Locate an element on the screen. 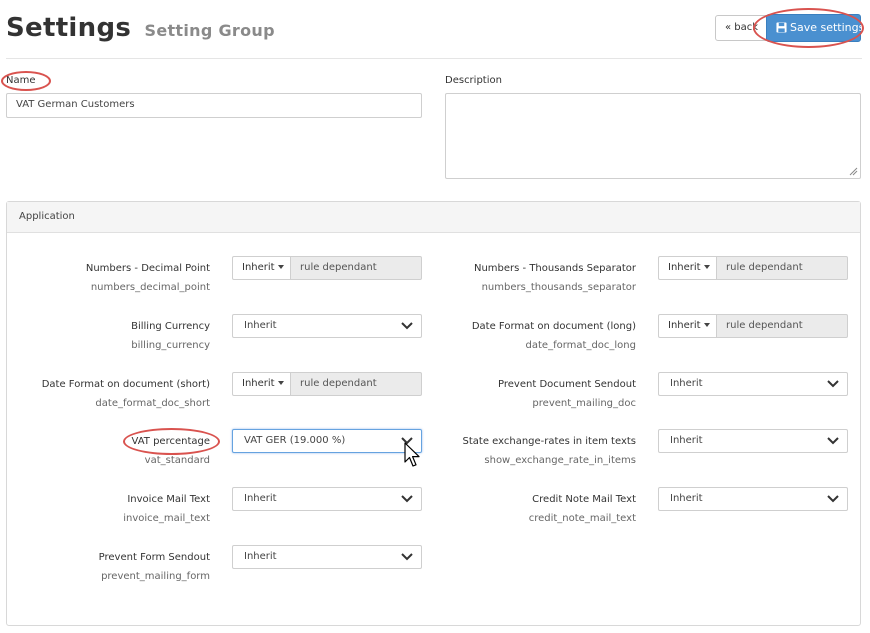  inherit-dropdown-numbers-thousands-separator: Inherit is located at coordinates (687, 268).